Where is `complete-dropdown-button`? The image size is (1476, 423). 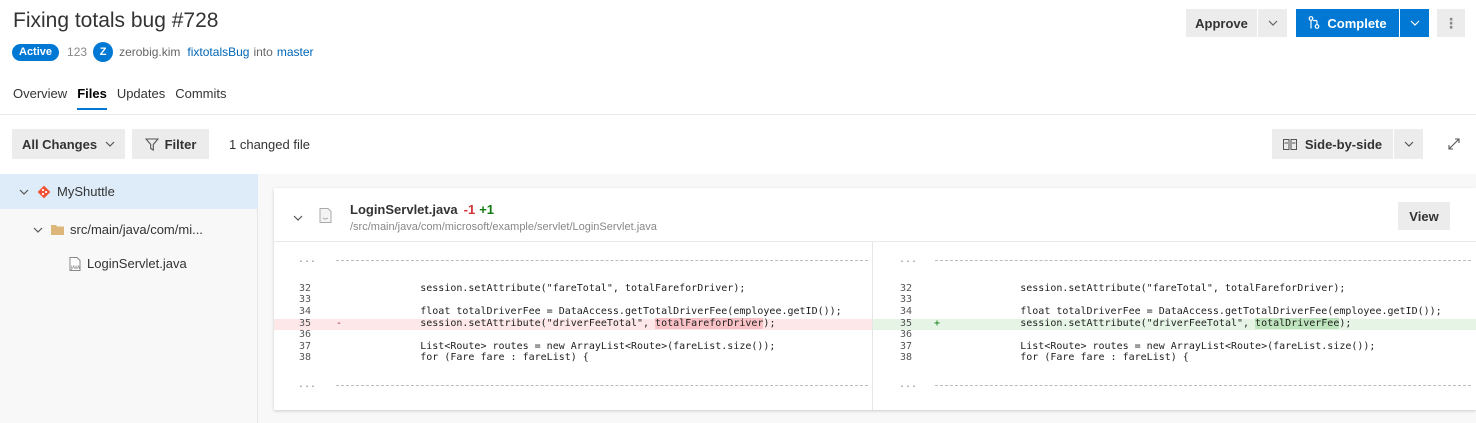 complete-dropdown-button is located at coordinates (1414, 23).